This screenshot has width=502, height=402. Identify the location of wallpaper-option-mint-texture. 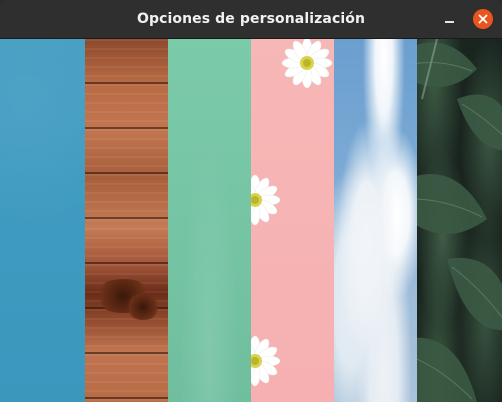
(209, 220).